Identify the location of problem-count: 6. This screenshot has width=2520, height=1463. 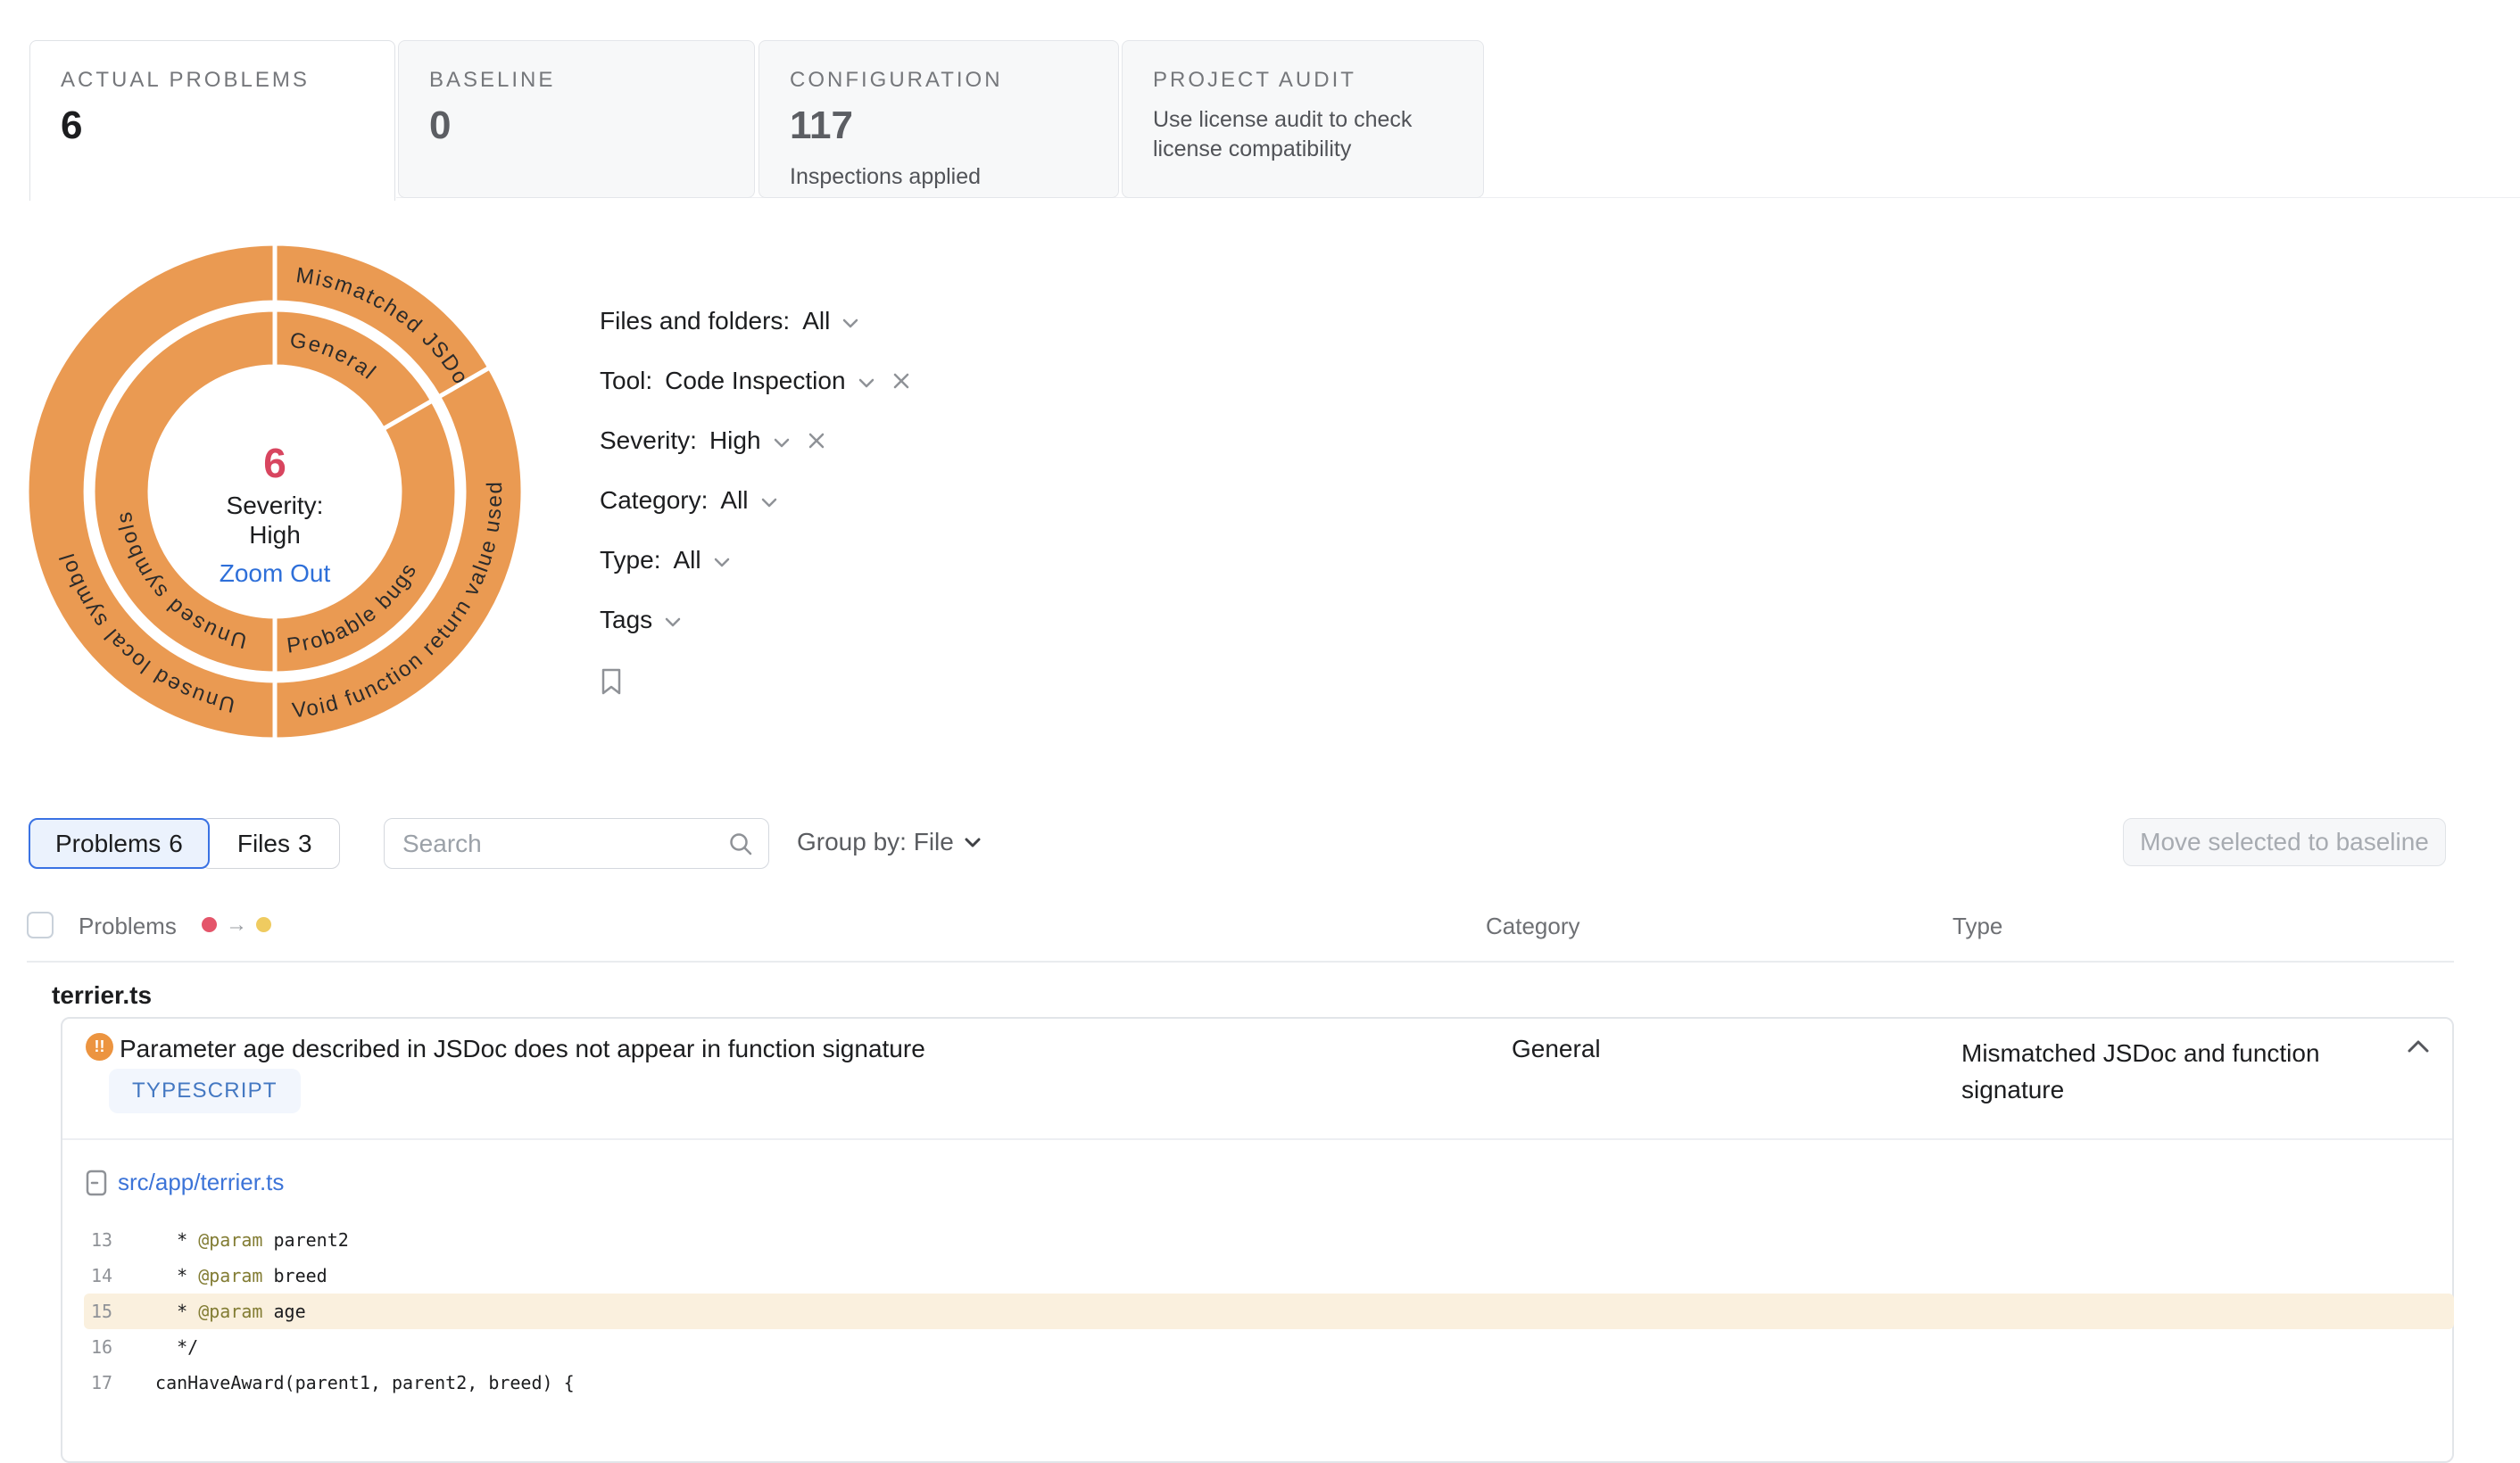
(274, 463).